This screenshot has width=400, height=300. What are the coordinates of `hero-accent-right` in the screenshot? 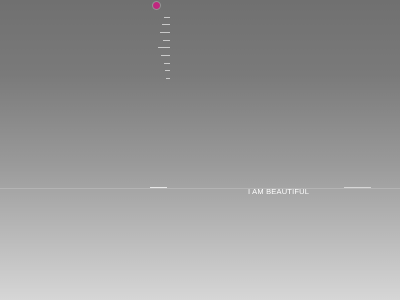 It's located at (357, 187).